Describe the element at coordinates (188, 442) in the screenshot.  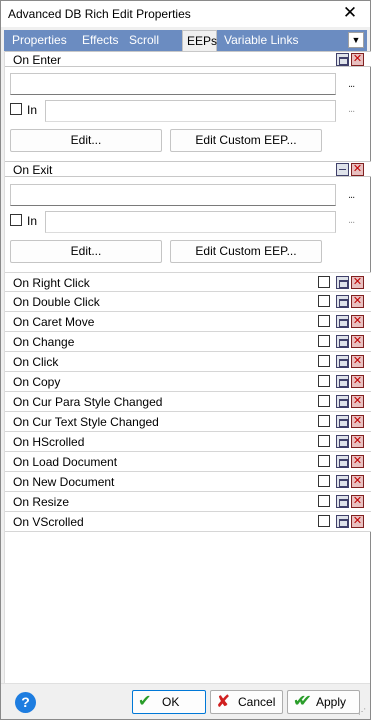
I see `event-row: On HScrolled ✕` at that location.